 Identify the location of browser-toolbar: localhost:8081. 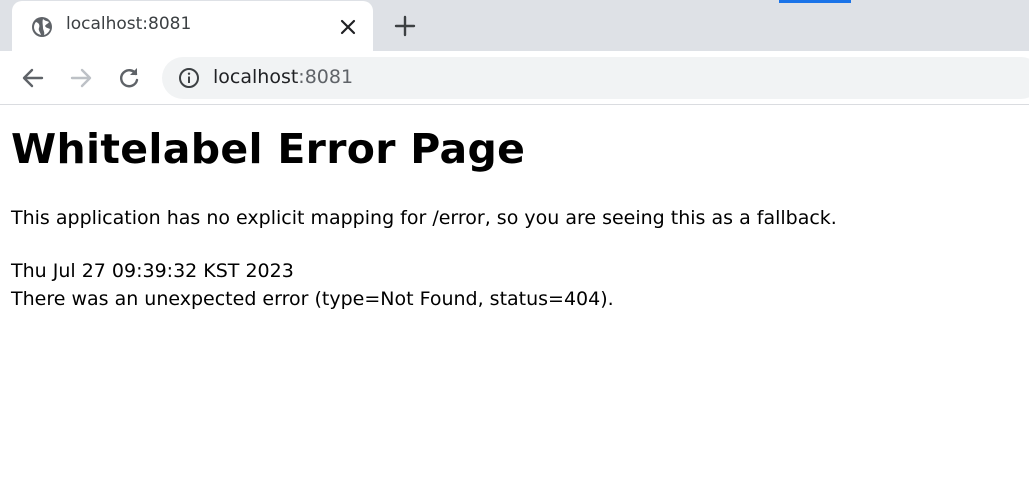
(514, 78).